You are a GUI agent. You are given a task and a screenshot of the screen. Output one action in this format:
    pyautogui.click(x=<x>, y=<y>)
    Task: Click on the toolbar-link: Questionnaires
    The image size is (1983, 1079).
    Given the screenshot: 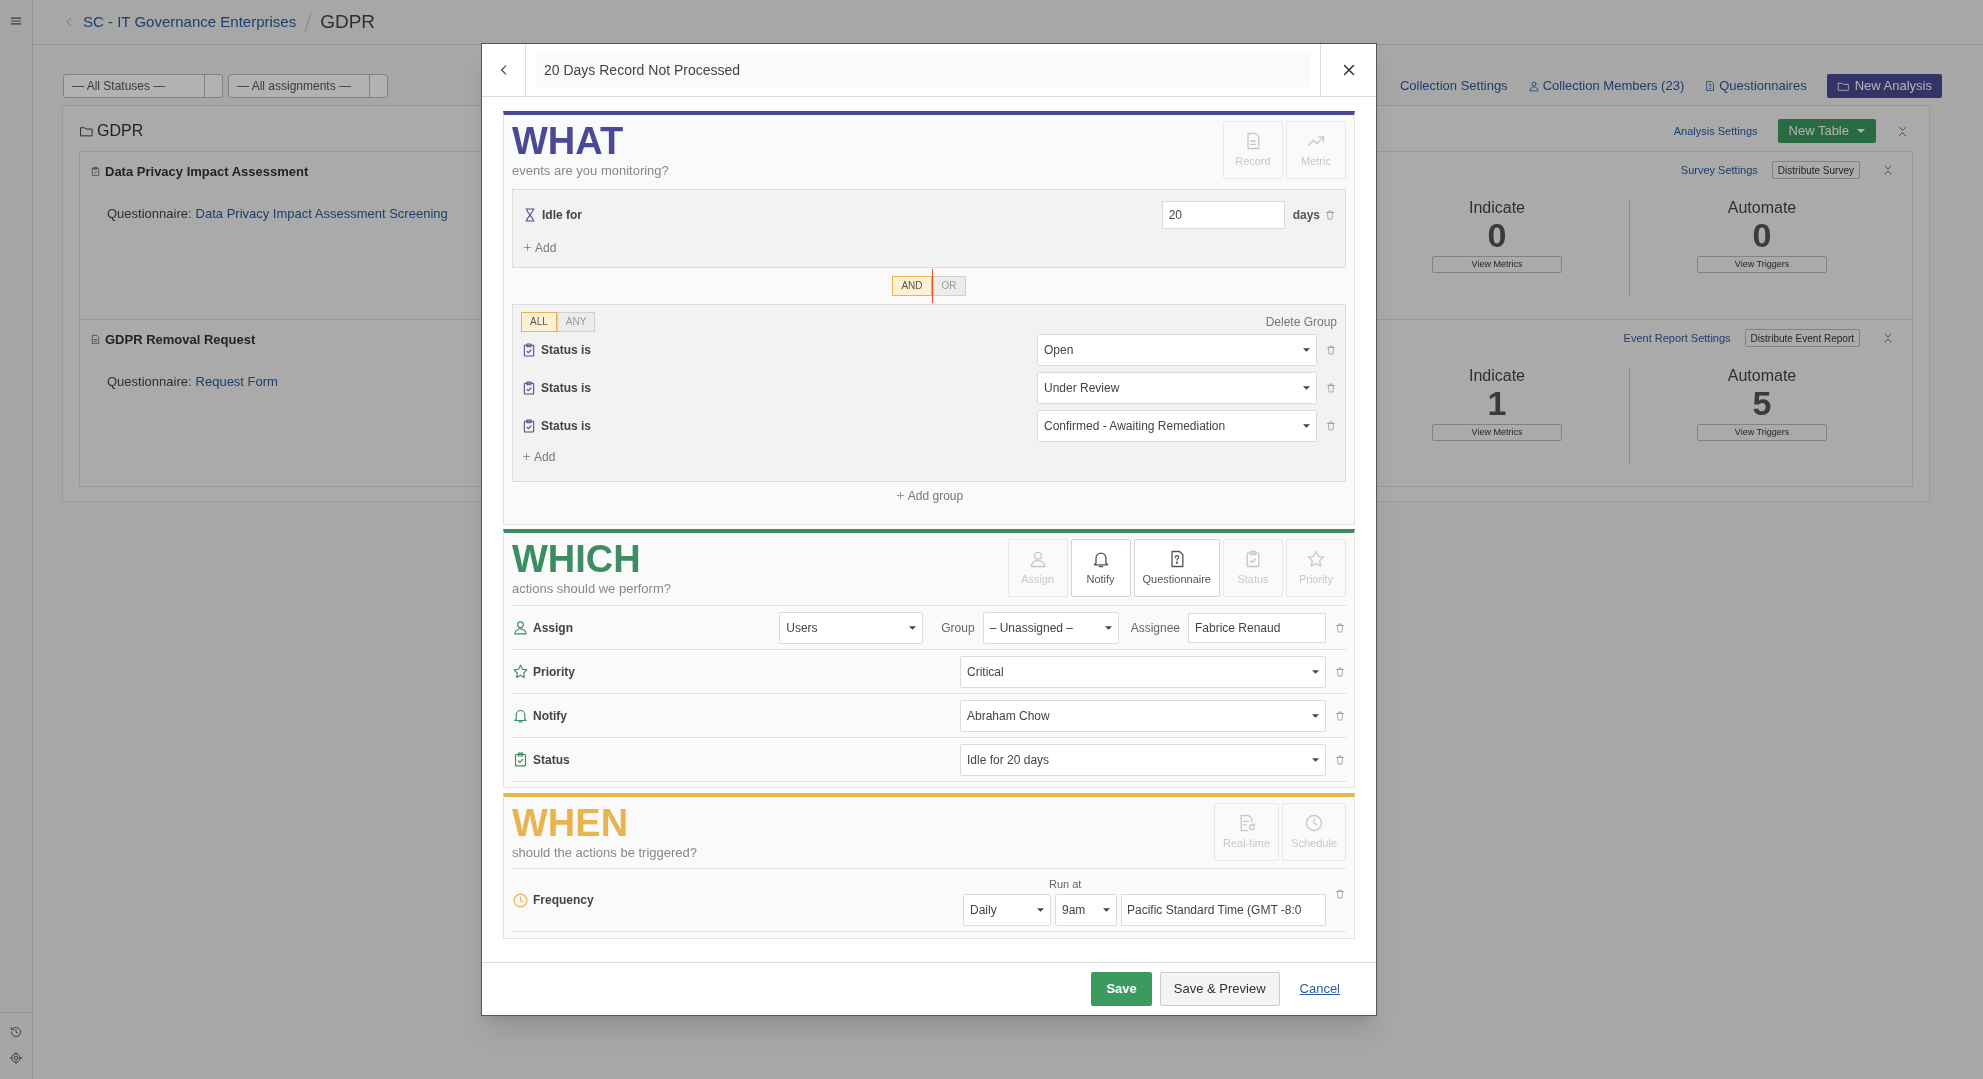 What is the action you would take?
    pyautogui.click(x=1755, y=86)
    